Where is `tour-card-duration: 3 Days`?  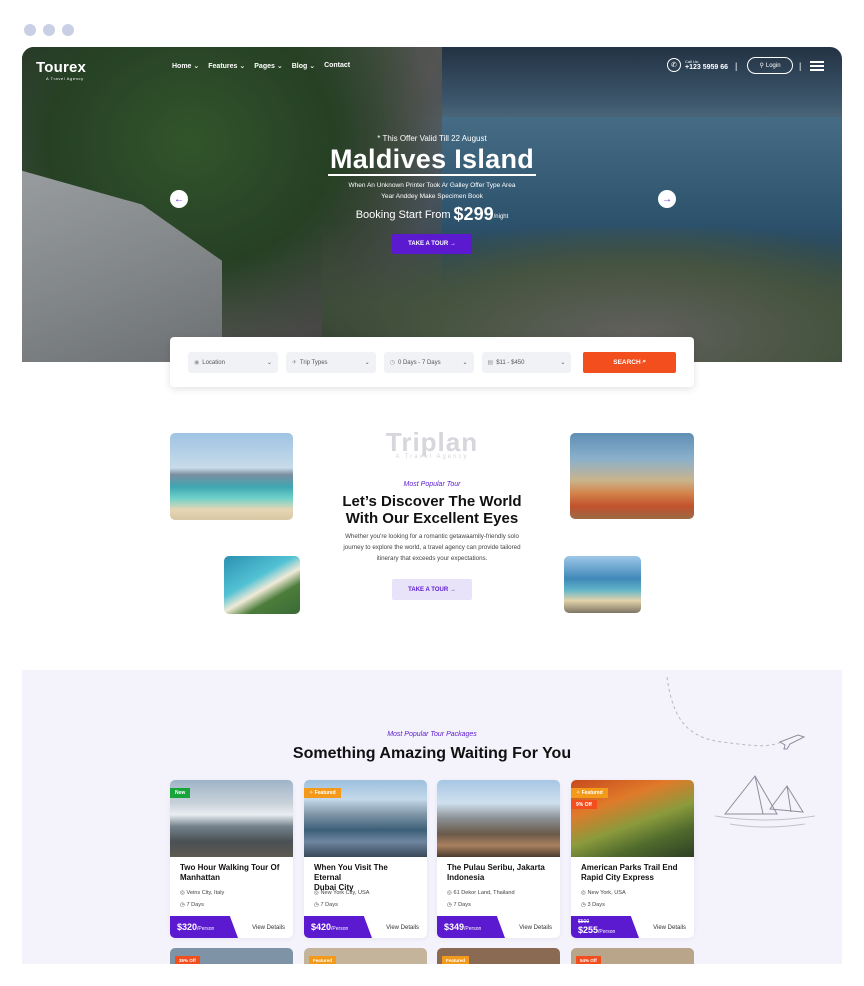
tour-card-duration: 3 Days is located at coordinates (596, 905).